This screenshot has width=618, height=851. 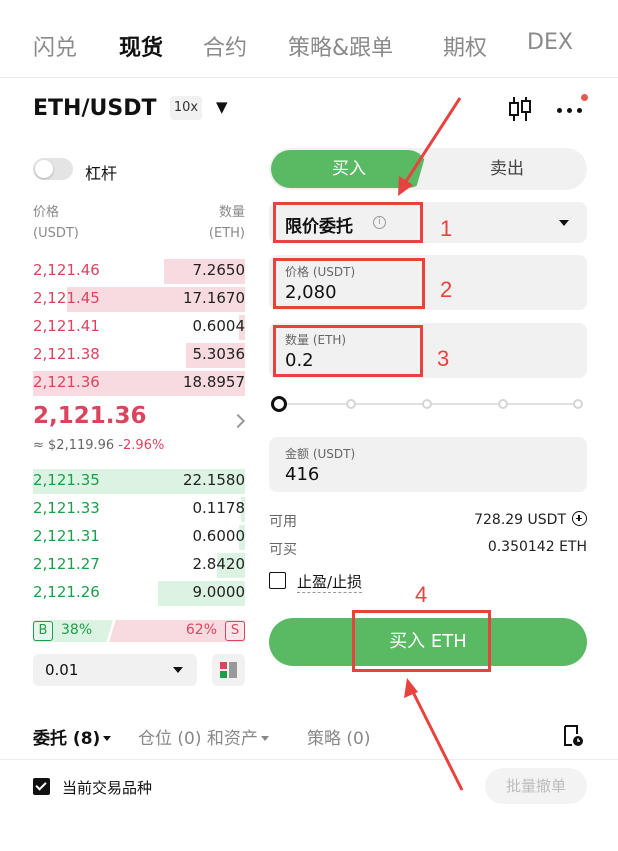 I want to click on chevron-right-icon, so click(x=238, y=421).